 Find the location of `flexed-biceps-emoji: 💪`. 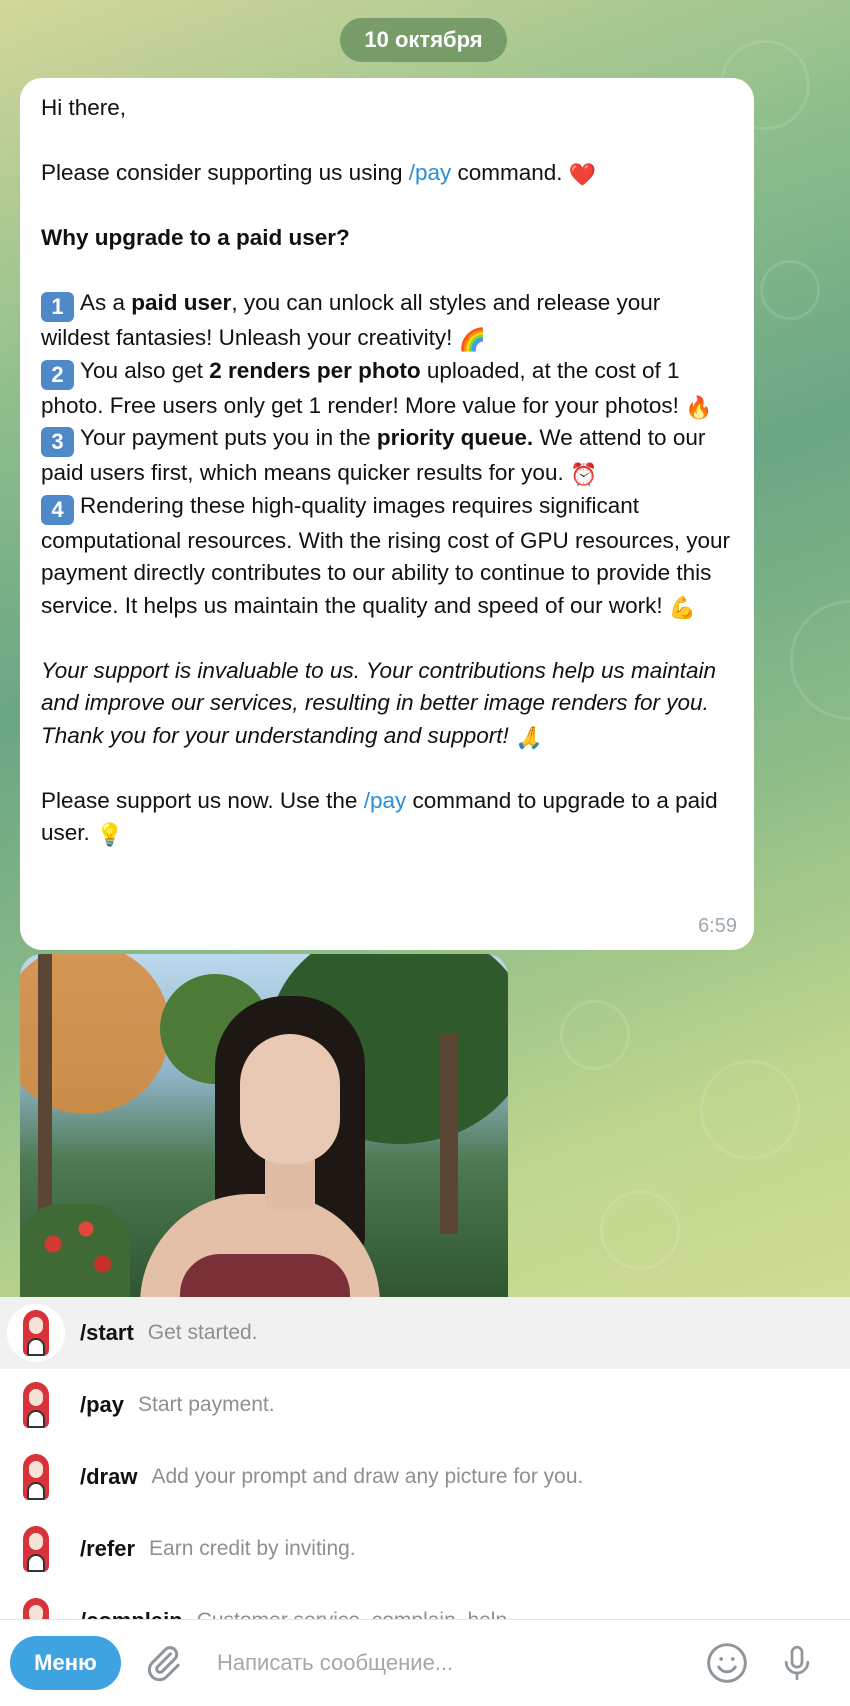

flexed-biceps-emoji: 💪 is located at coordinates (682, 607).